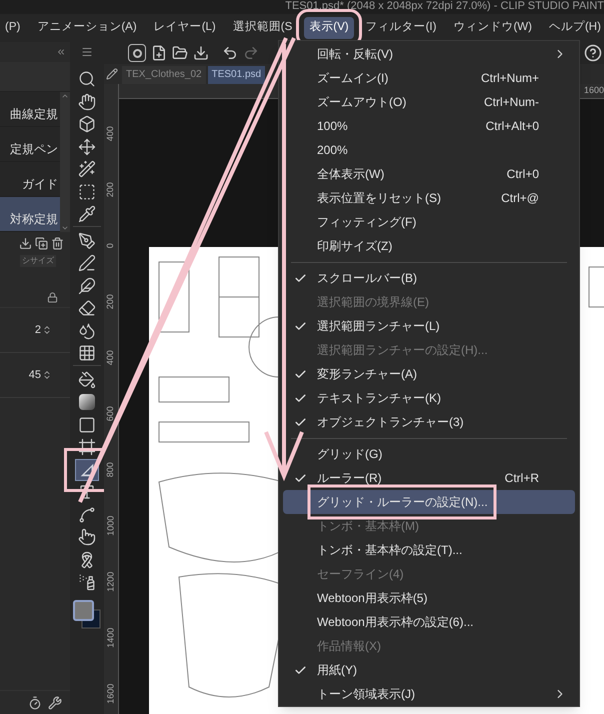 The height and width of the screenshot is (714, 604). I want to click on document-tab: TEX_Clothes_02, so click(164, 75).